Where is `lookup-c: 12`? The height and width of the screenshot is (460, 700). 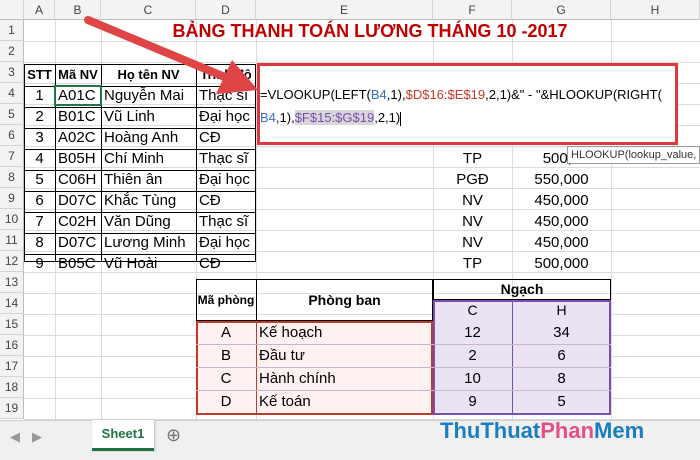 lookup-c: 12 is located at coordinates (472, 332).